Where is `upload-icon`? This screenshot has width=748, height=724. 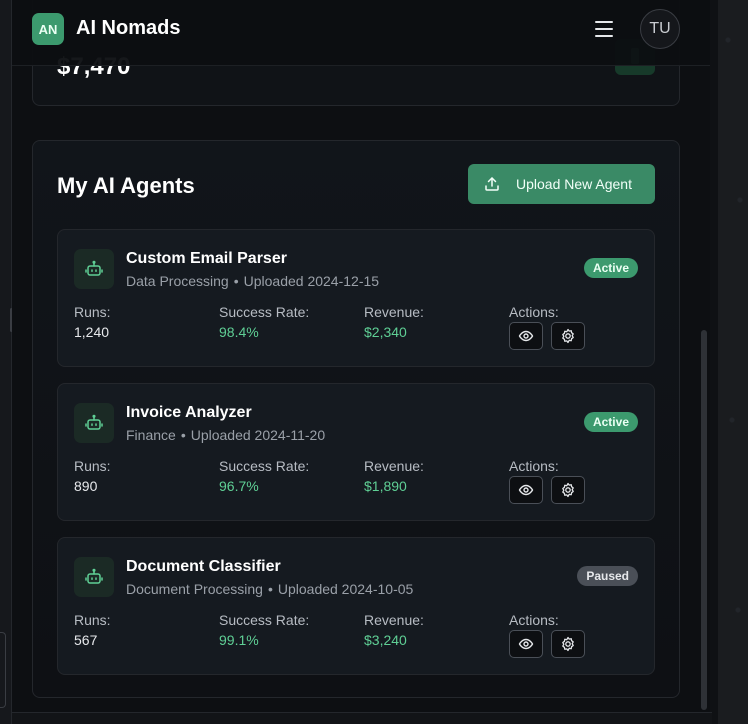
upload-icon is located at coordinates (492, 184).